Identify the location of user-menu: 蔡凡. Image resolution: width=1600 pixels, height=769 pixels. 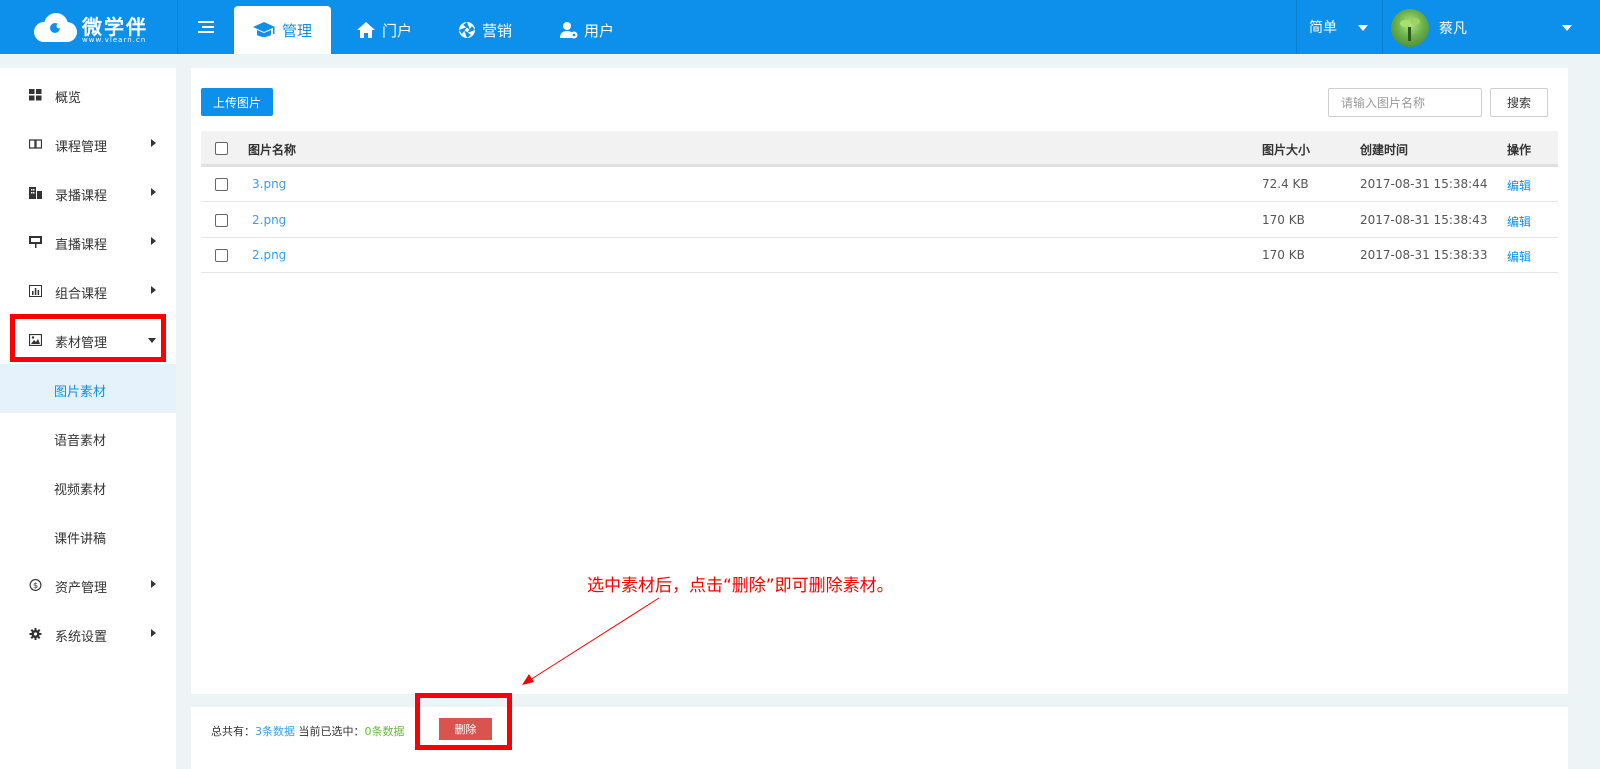
(1491, 27).